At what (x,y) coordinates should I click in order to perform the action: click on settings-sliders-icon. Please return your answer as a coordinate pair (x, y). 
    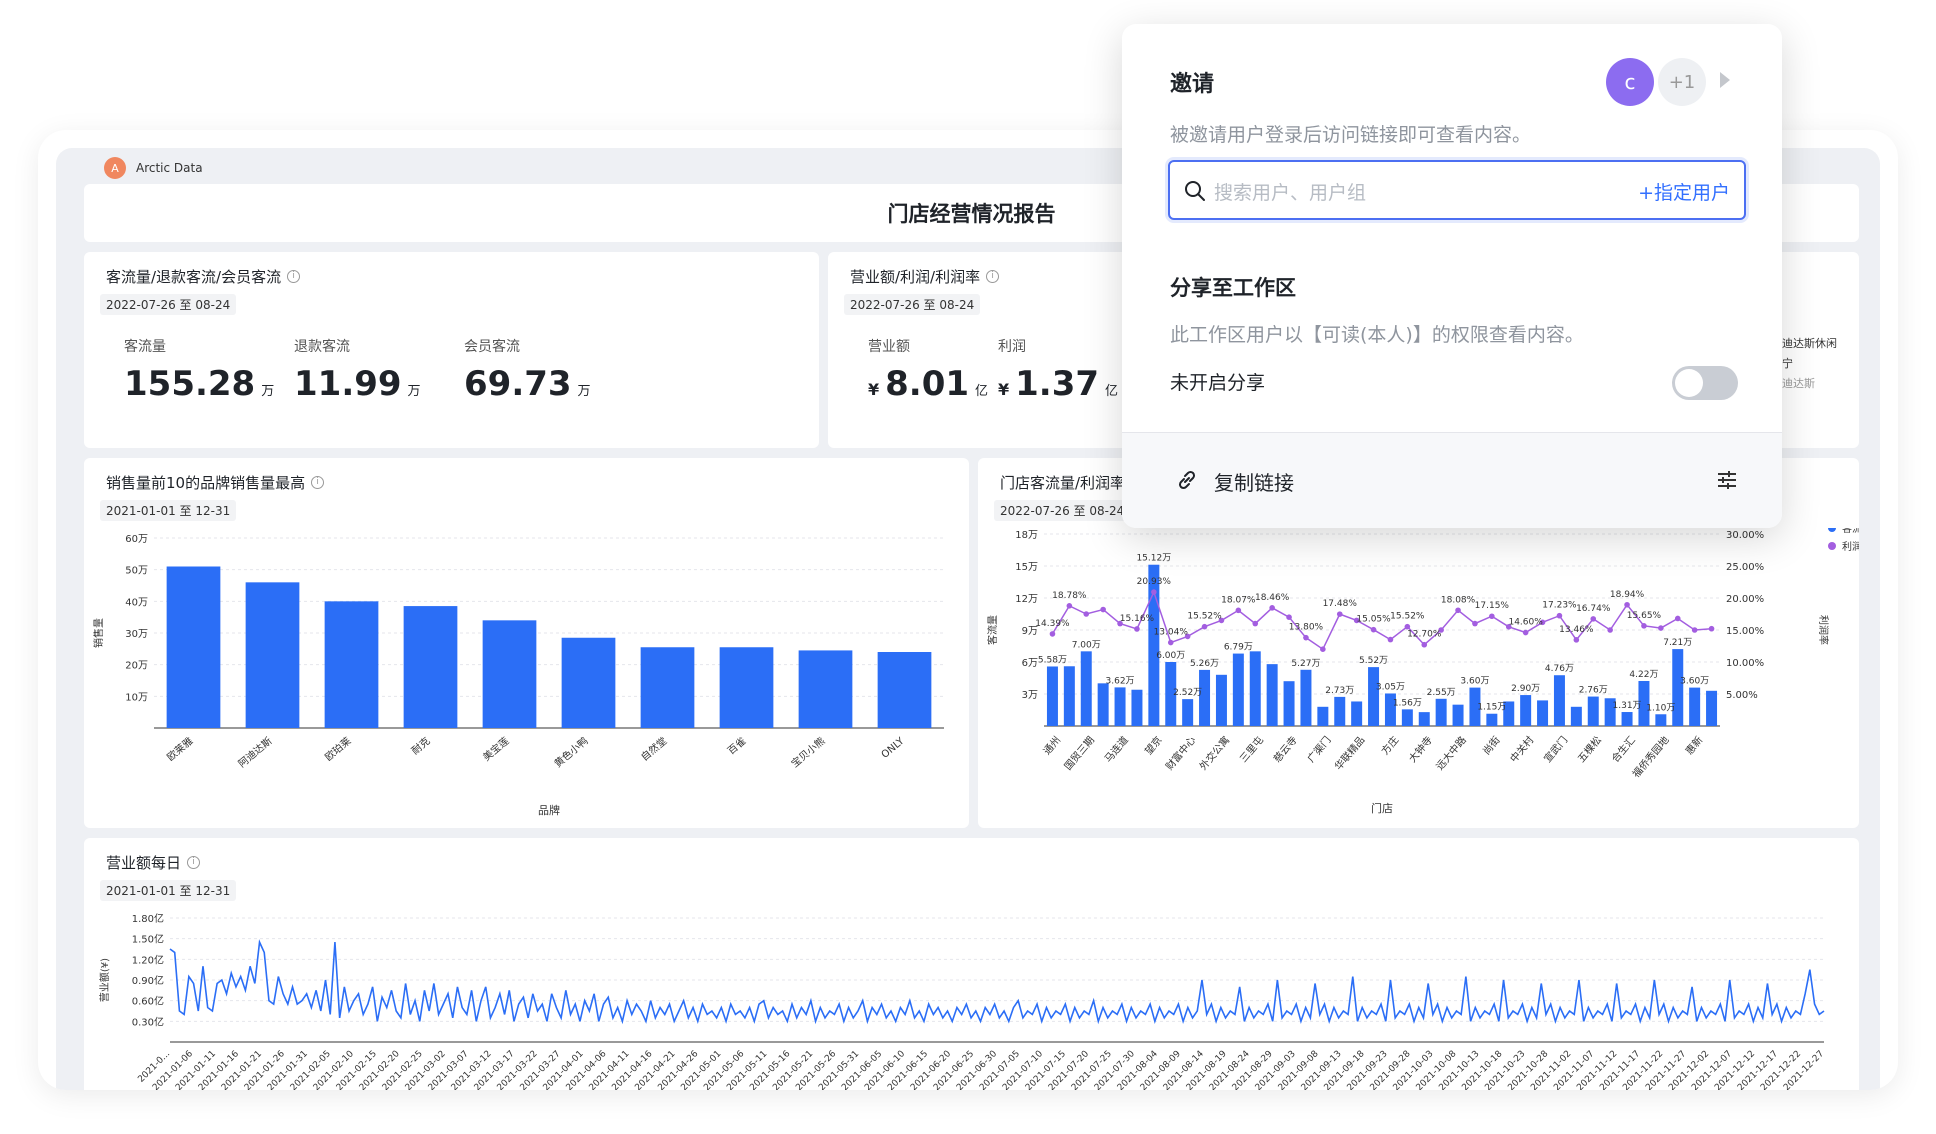
    Looking at the image, I should click on (1727, 480).